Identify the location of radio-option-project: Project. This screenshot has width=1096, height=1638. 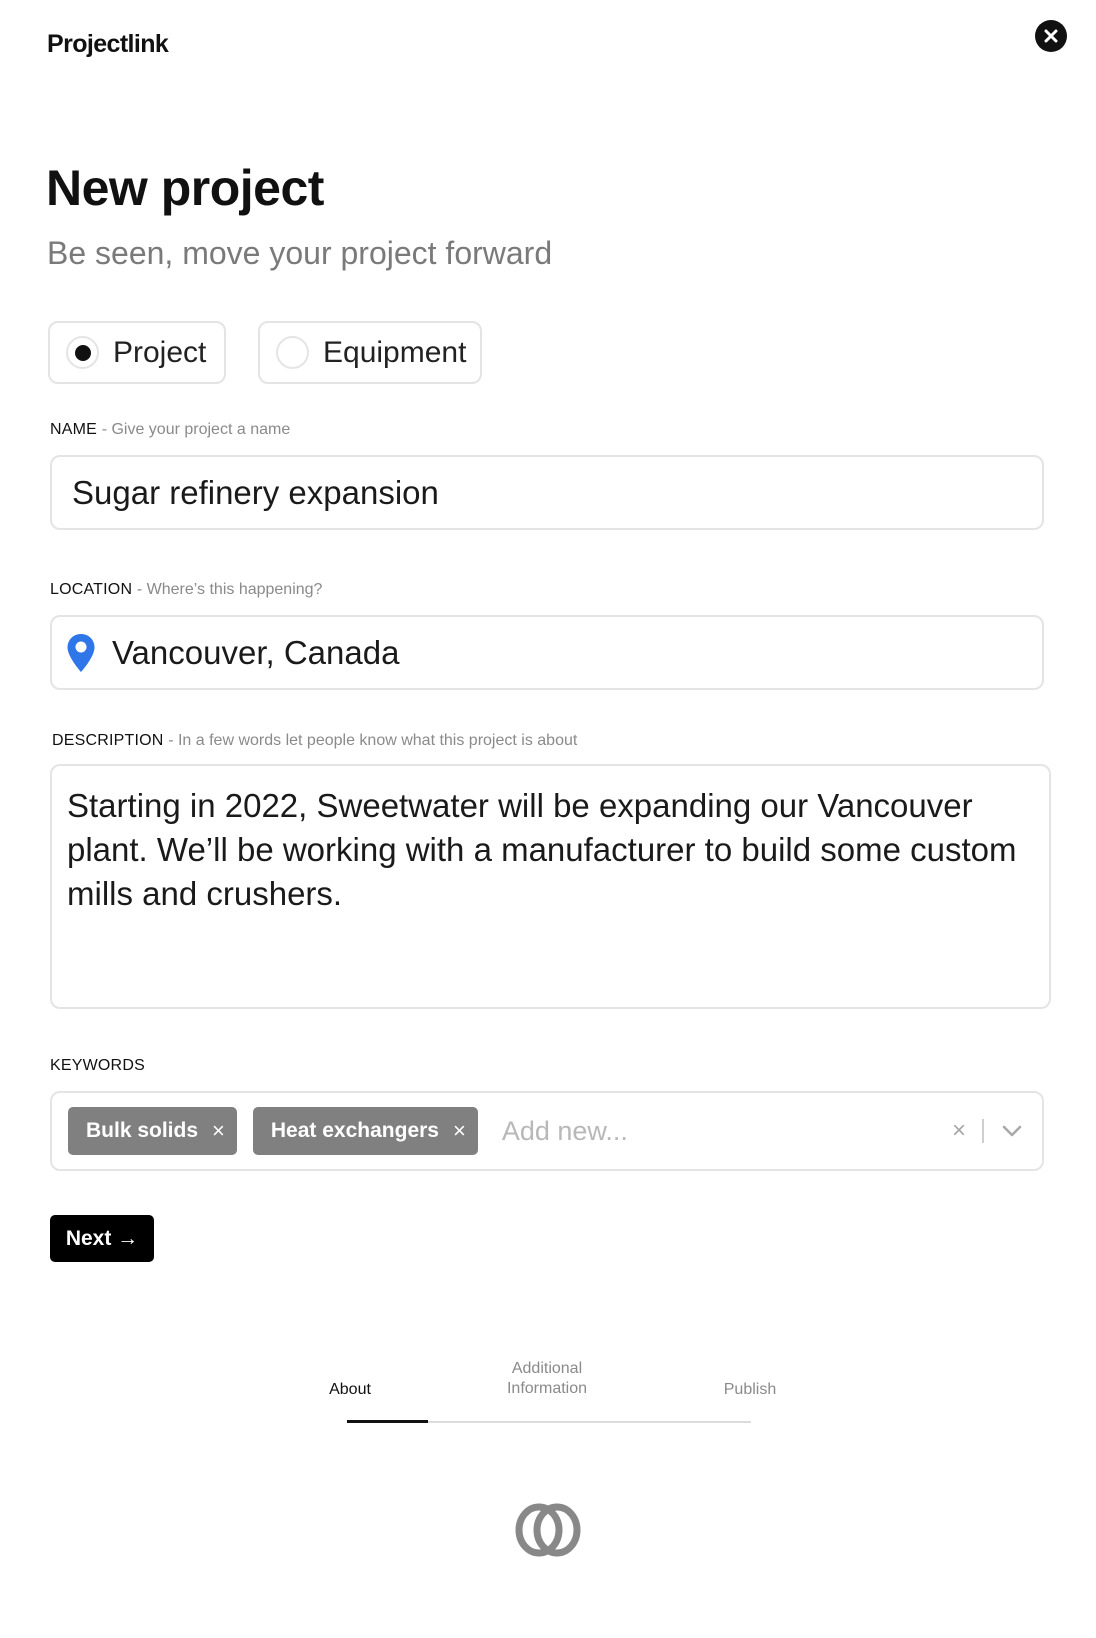
(137, 352).